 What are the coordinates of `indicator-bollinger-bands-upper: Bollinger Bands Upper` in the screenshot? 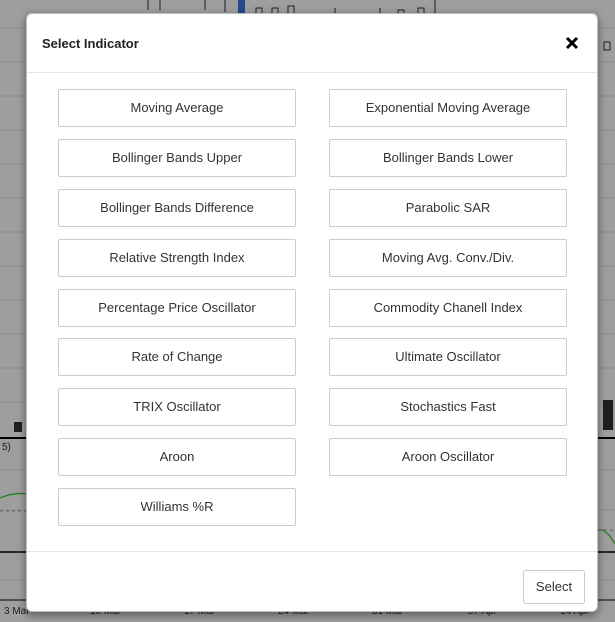 It's located at (177, 158).